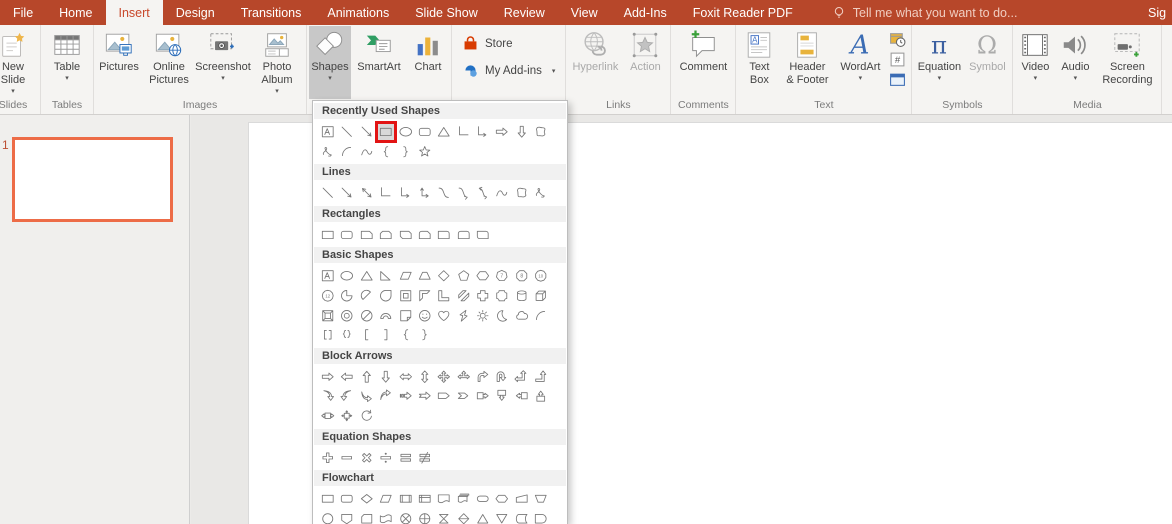  What do you see at coordinates (428, 62) in the screenshot?
I see `chart-button: Chart` at bounding box center [428, 62].